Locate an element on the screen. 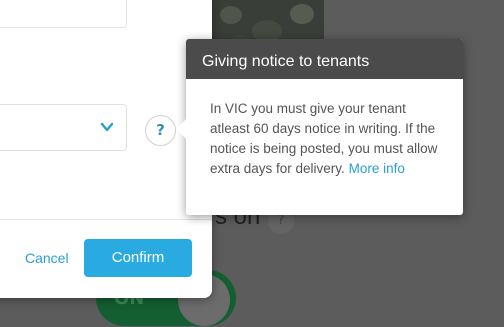 The width and height of the screenshot is (504, 327). modal-divider is located at coordinates (106, 219).